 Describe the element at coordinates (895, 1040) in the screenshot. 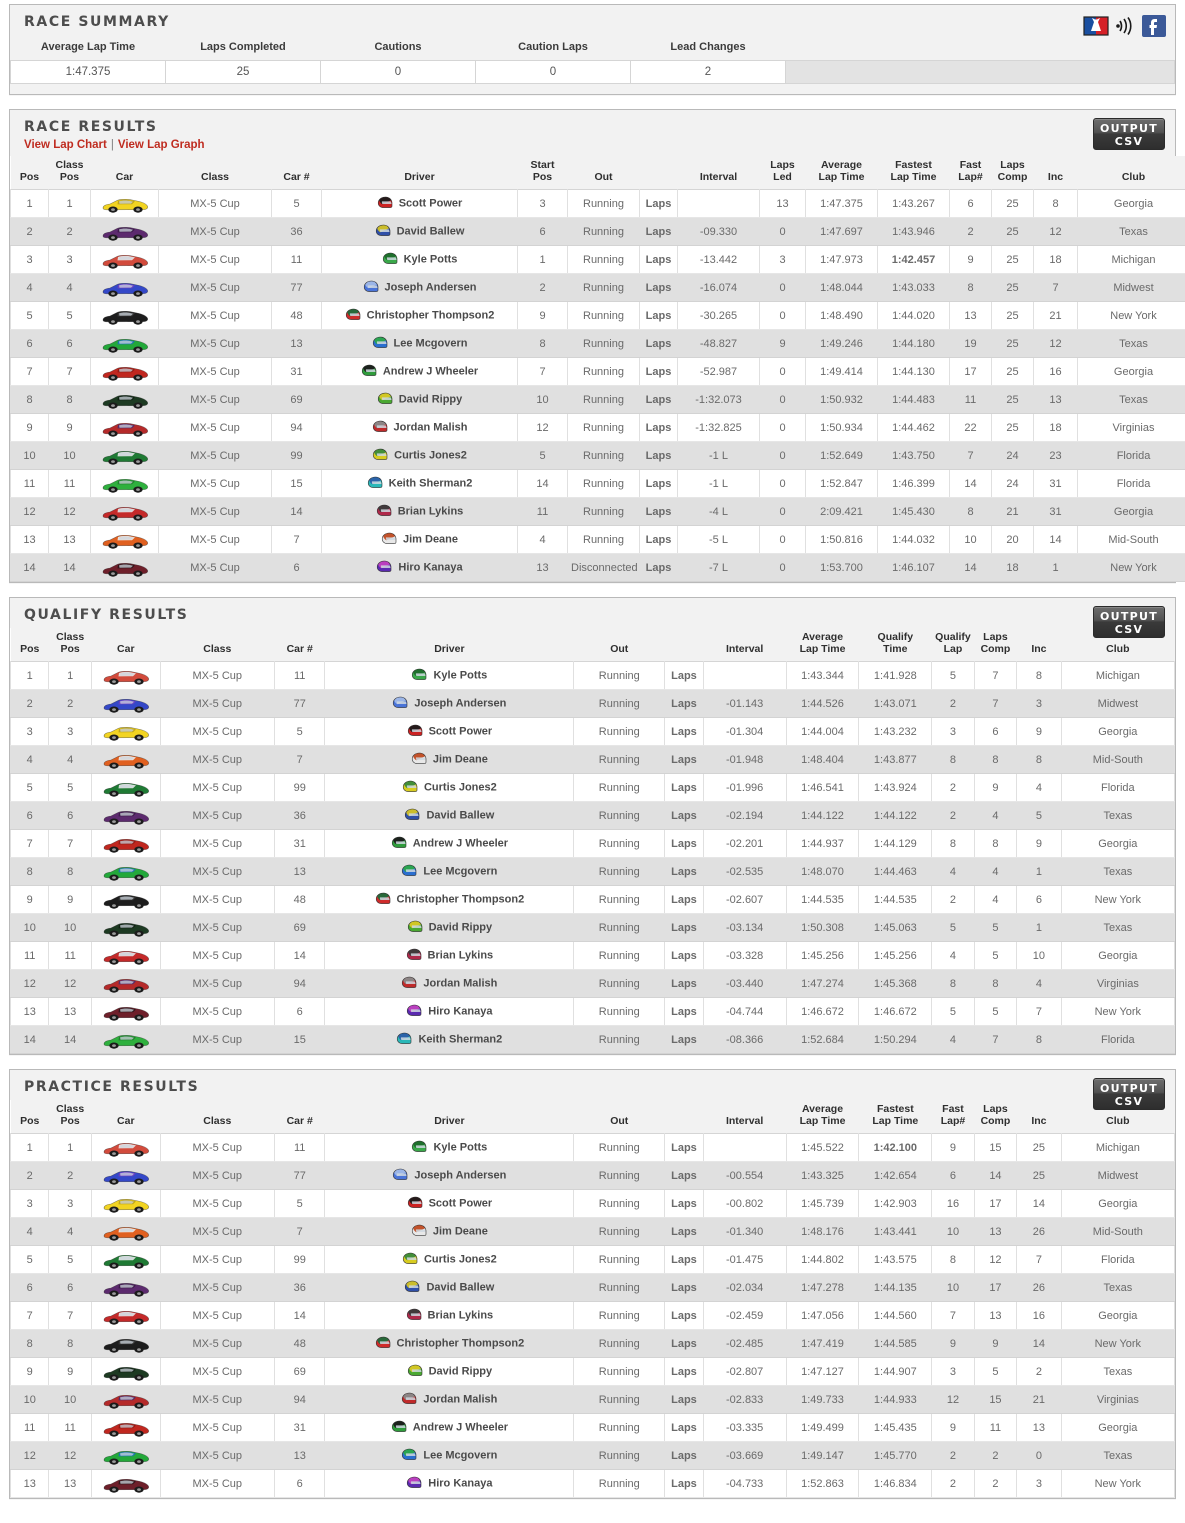

I see `cell-qualify-time: 1:50.294` at that location.